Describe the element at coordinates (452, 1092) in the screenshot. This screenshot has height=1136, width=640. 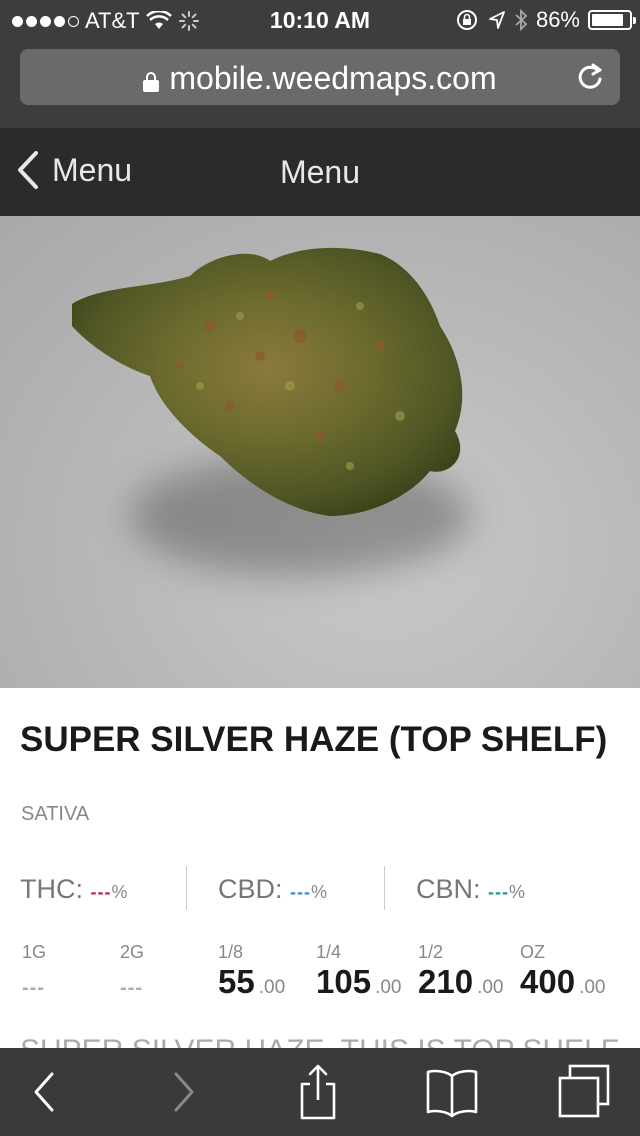
I see `bookmarks-icon` at that location.